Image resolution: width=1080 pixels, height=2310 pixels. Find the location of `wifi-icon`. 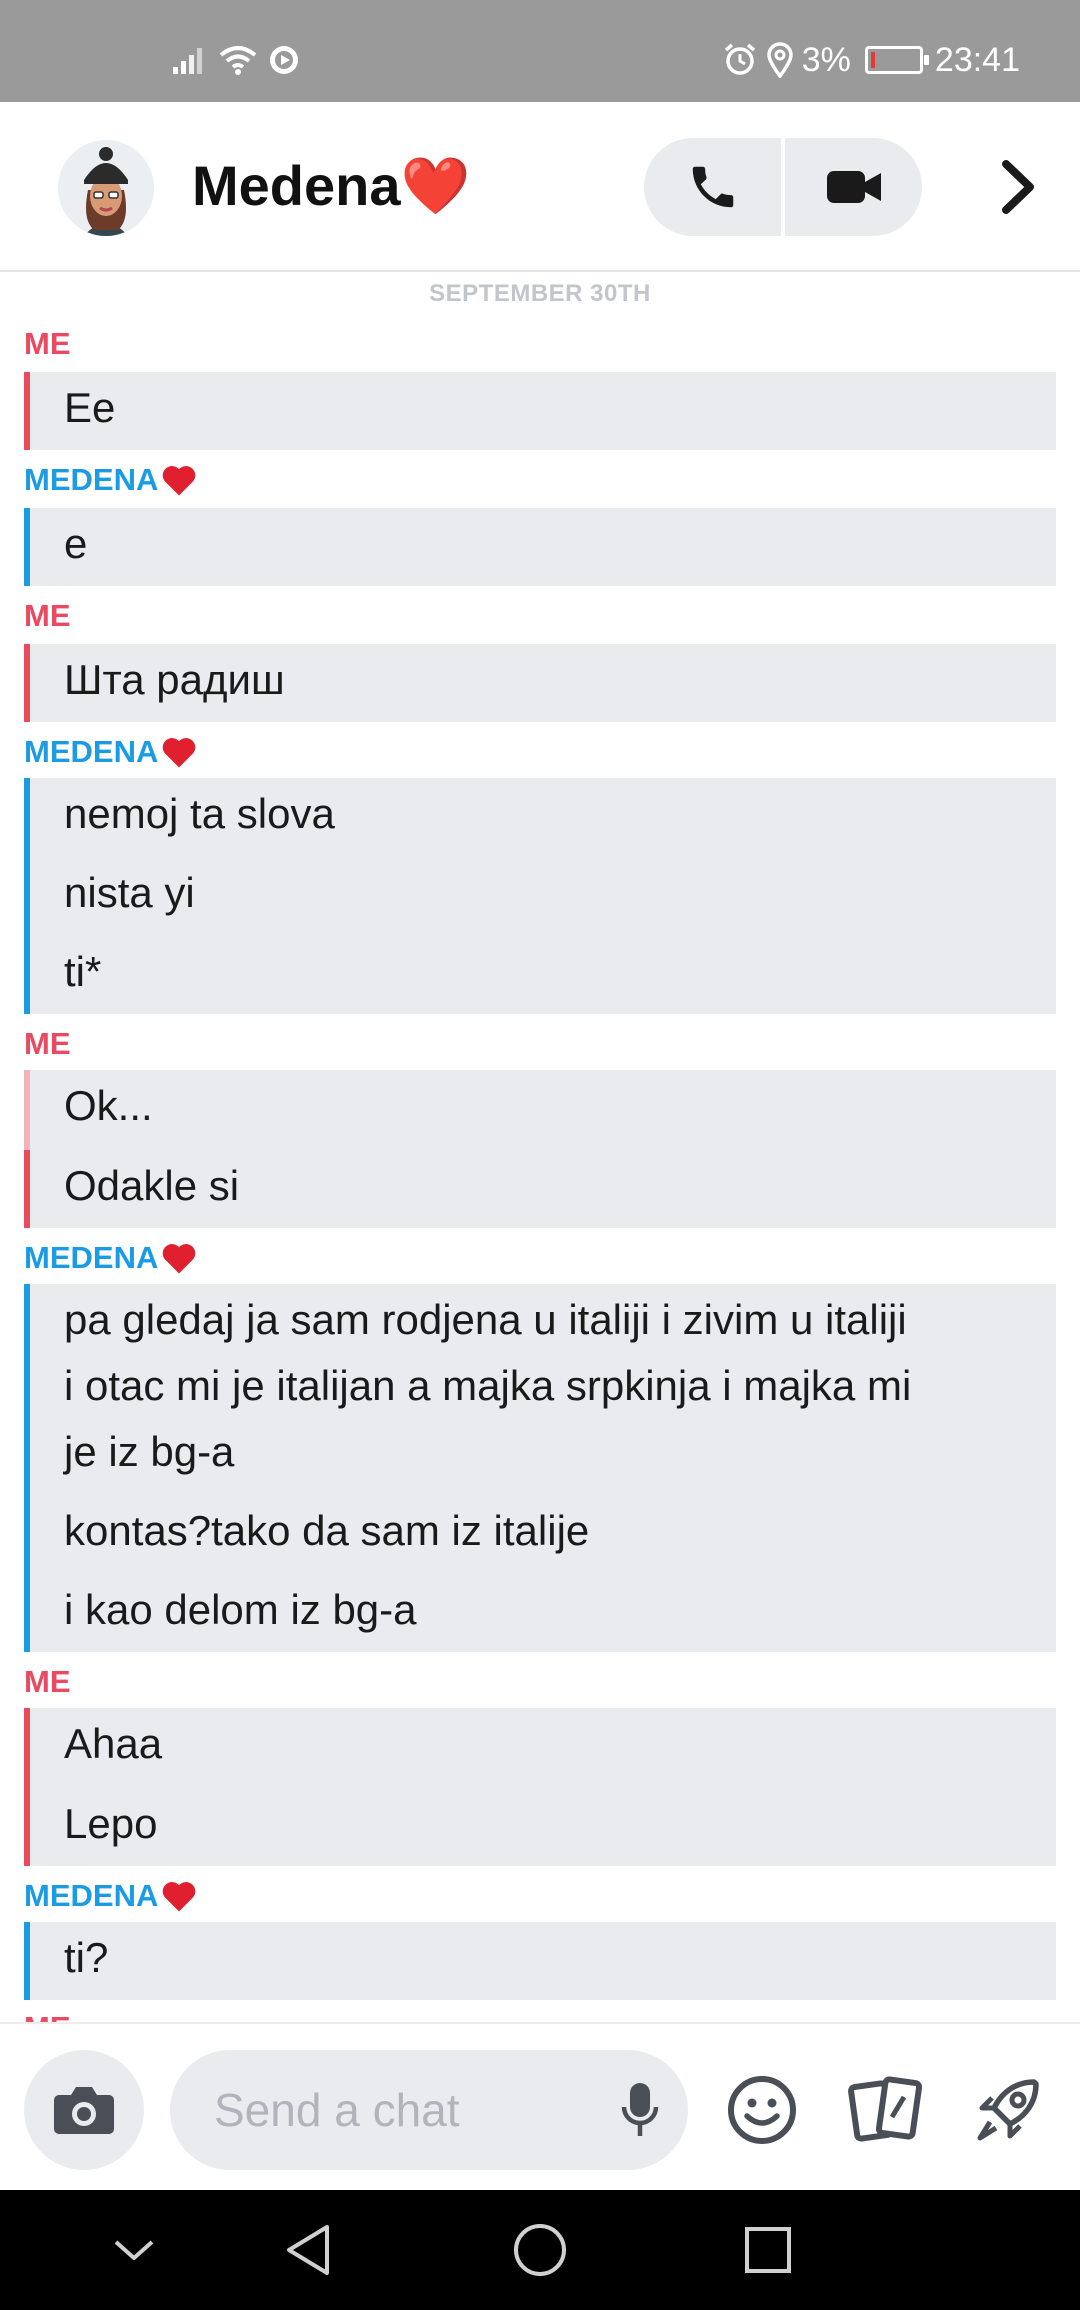

wifi-icon is located at coordinates (238, 60).